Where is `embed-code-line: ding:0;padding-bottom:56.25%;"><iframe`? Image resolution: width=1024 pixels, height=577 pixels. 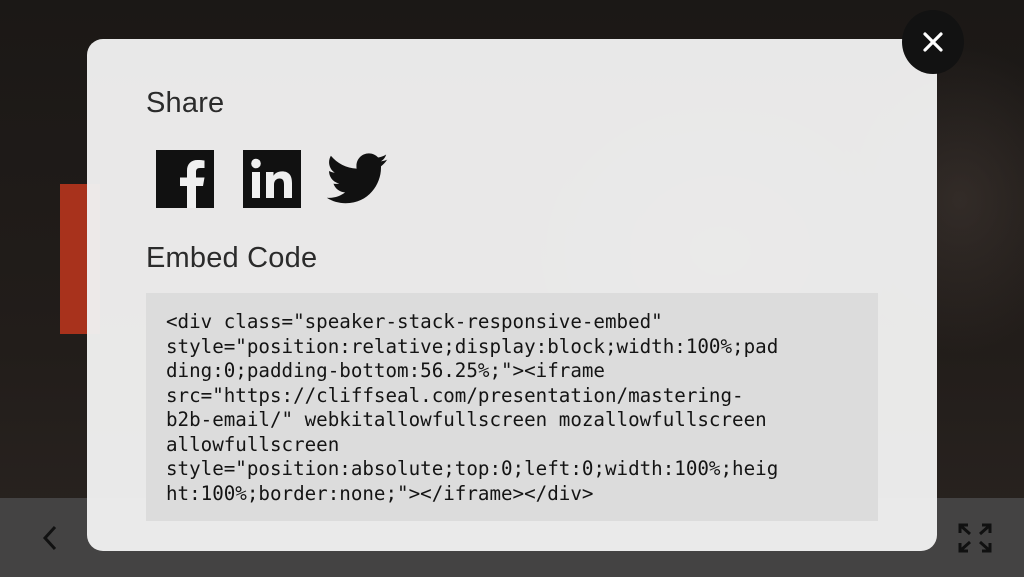
embed-code-line: ding:0;padding-bottom:56.25%;"><iframe is located at coordinates (385, 370).